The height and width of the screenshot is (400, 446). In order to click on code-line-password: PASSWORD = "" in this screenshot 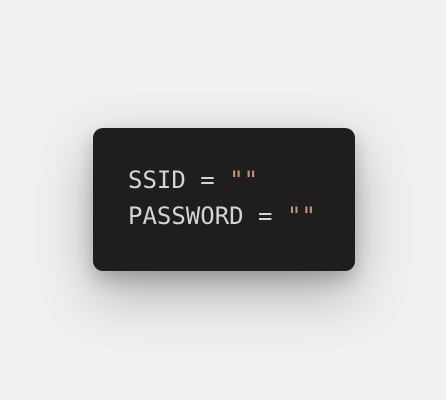, I will do `click(241, 216)`.